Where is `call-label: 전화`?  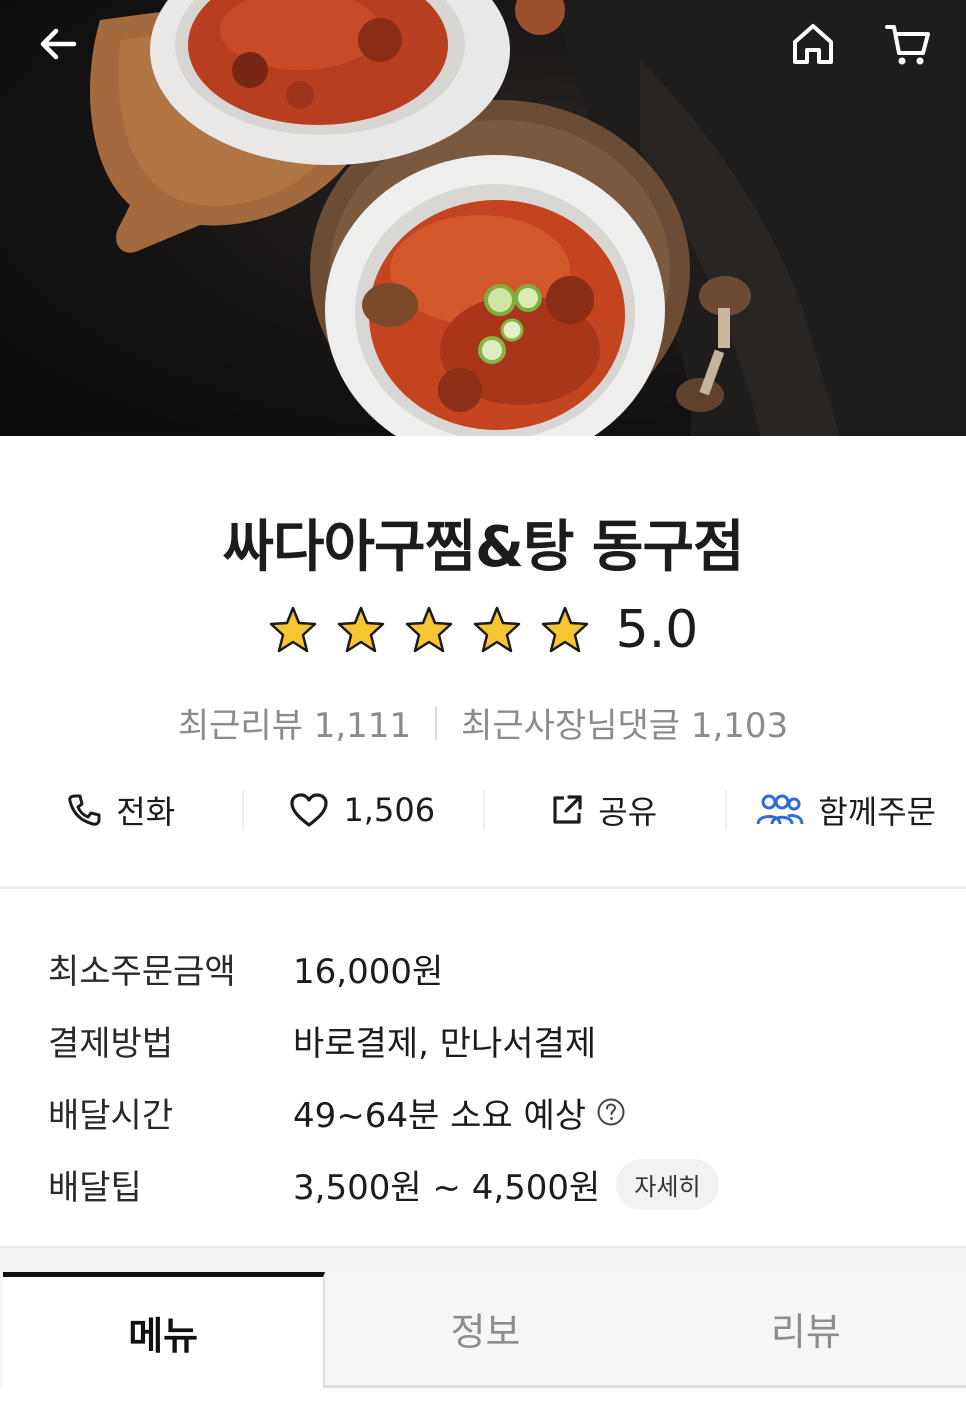
call-label: 전화 is located at coordinates (146, 812).